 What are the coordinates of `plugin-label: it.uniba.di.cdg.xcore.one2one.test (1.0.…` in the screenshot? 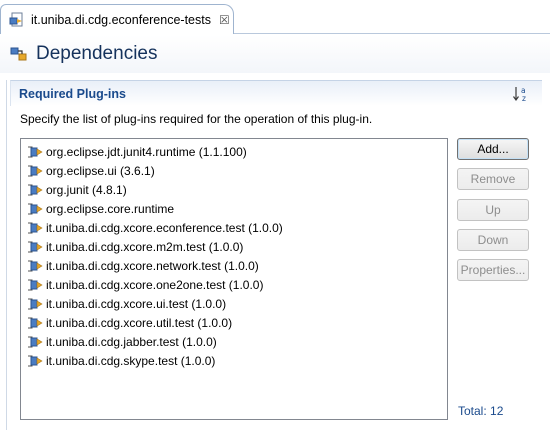 It's located at (155, 284).